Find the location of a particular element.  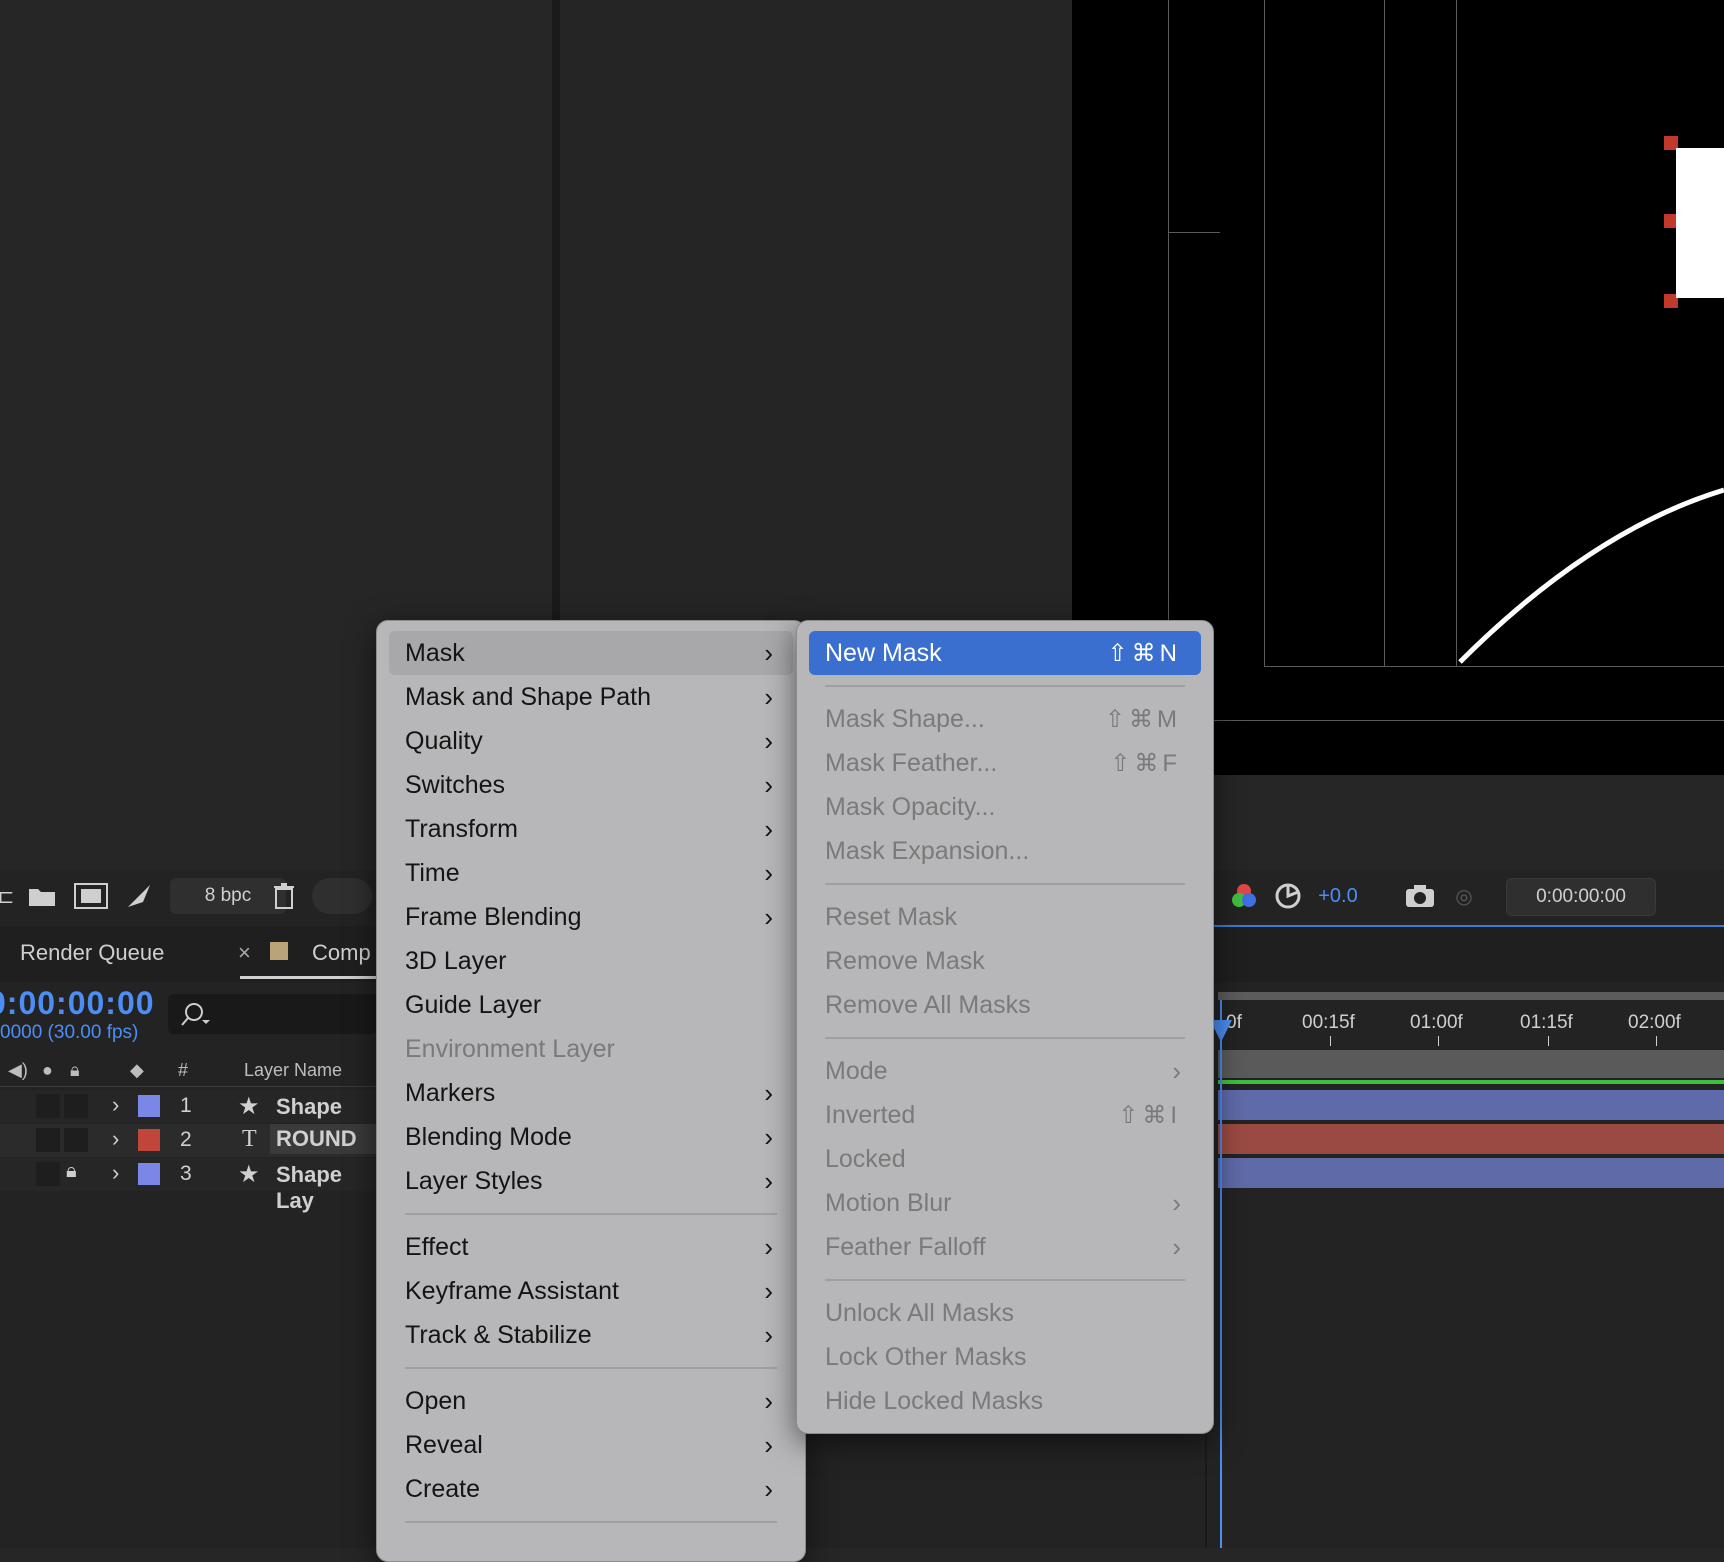

menu-item-blending-mode: Blending Mode › is located at coordinates (591, 1137).